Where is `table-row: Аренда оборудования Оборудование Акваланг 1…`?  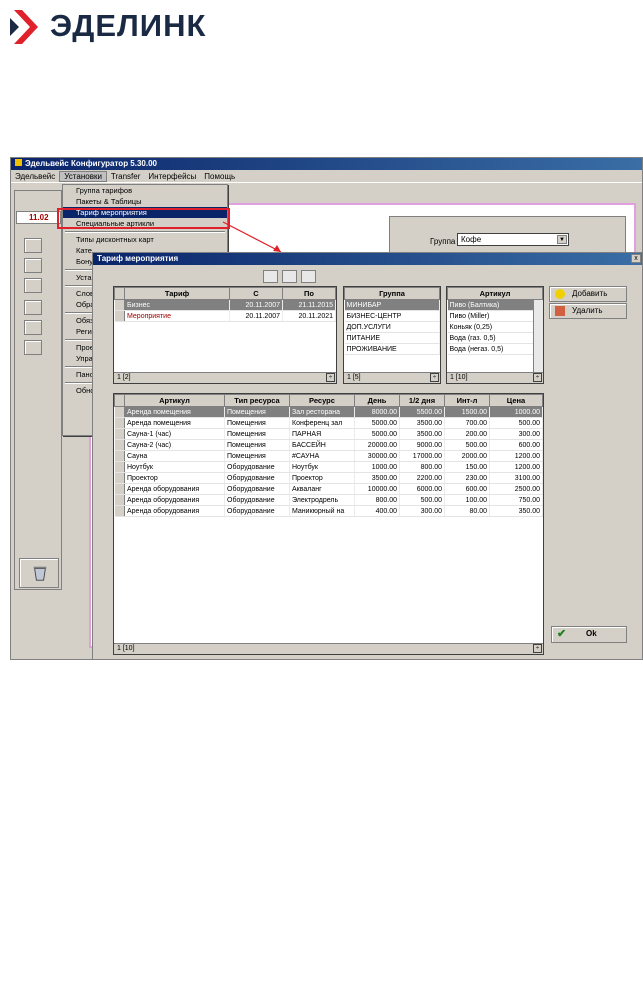
table-row: Аренда оборудования Оборудование Акваланг 1… is located at coordinates (328, 489).